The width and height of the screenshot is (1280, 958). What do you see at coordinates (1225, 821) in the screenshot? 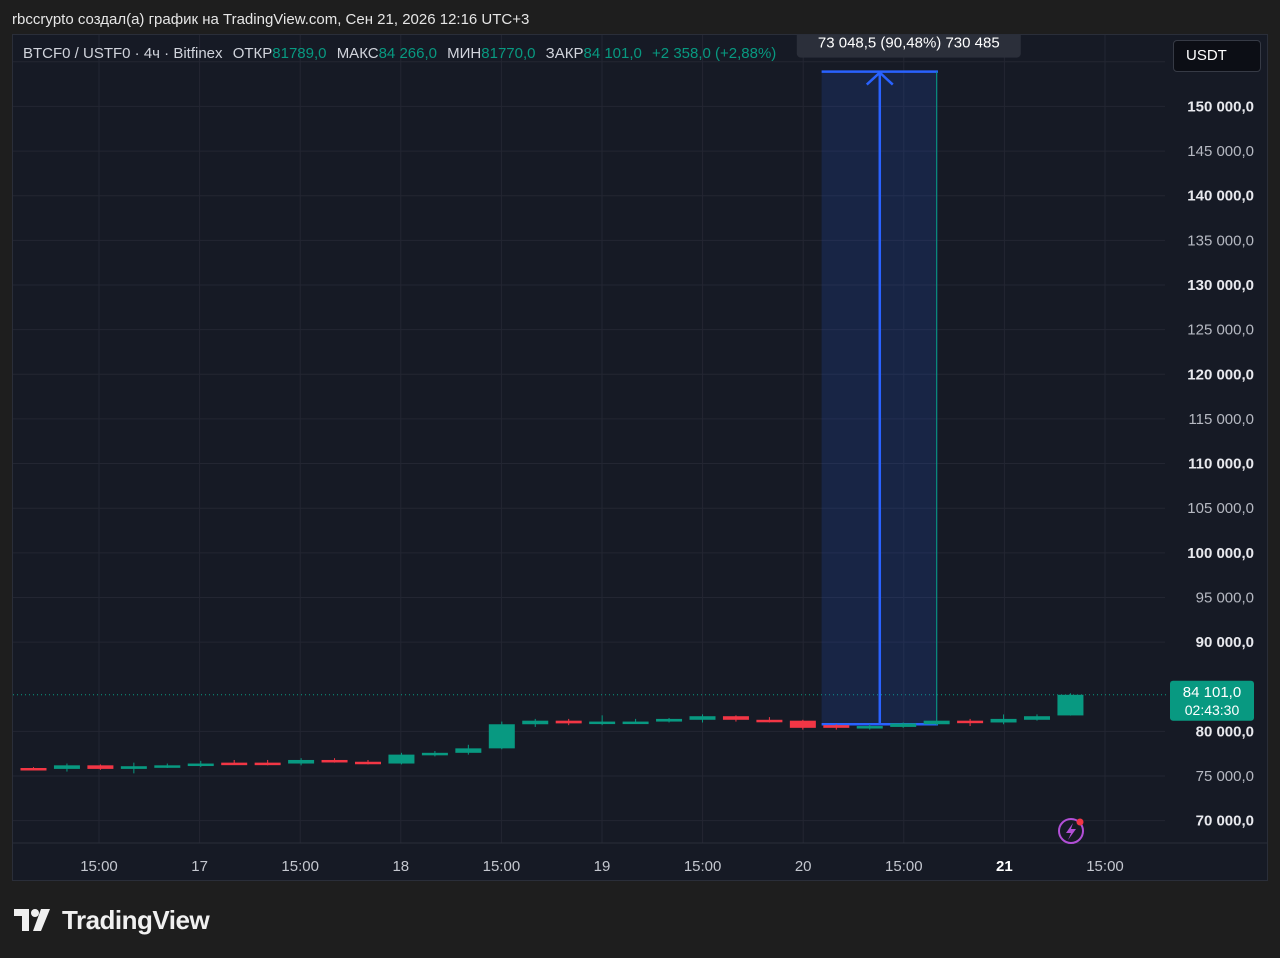
I see `y-axis-tick-label: 70 000,0` at bounding box center [1225, 821].